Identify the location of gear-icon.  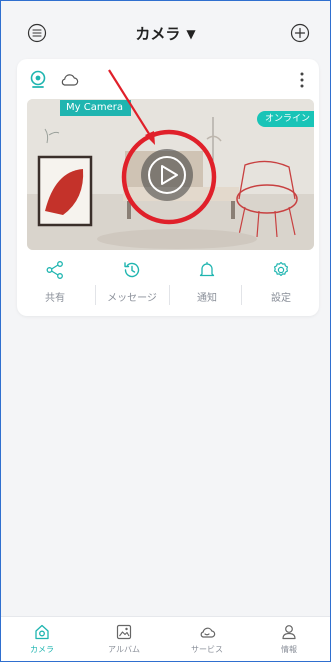
(281, 270).